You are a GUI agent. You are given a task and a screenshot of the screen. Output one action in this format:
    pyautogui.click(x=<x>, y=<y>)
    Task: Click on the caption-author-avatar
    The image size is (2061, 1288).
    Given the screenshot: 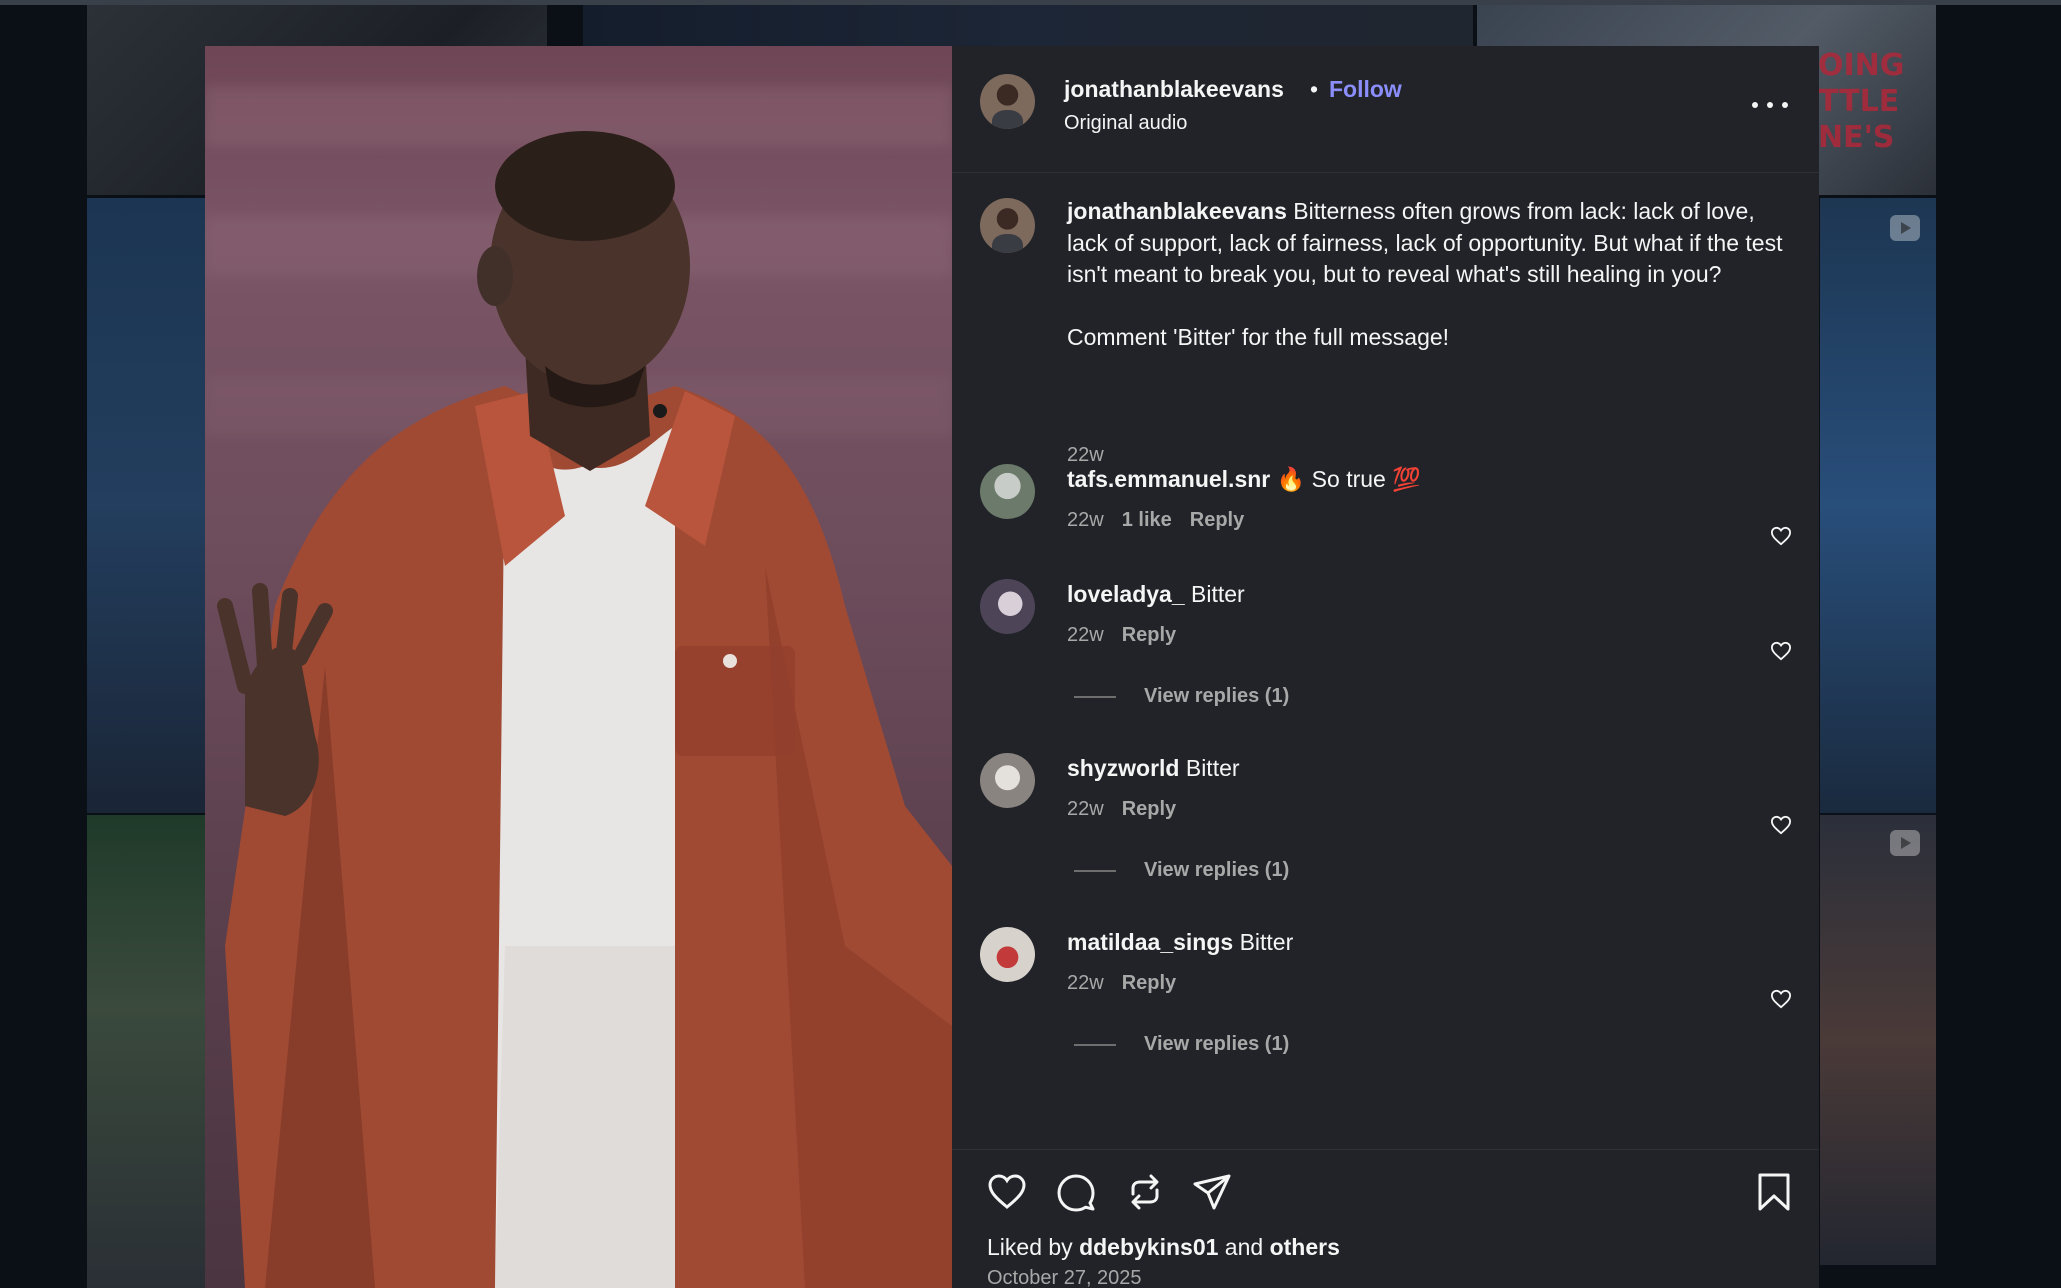 What is the action you would take?
    pyautogui.click(x=1007, y=225)
    